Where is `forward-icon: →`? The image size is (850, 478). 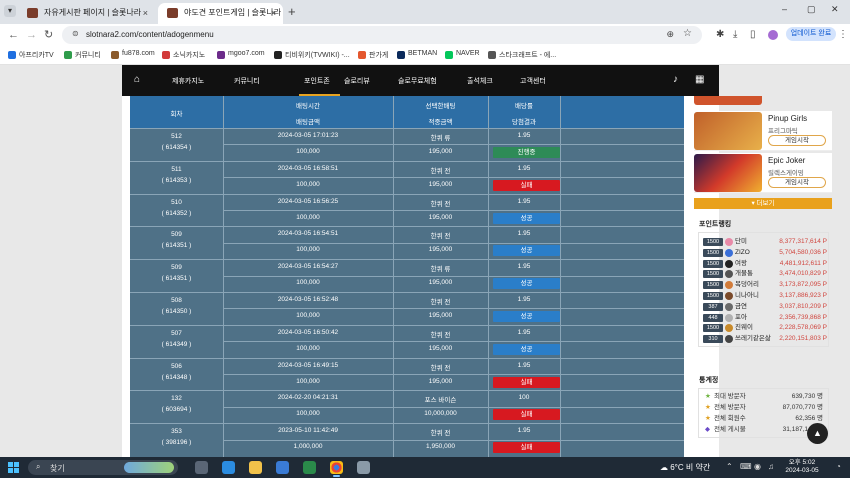
forward-icon: → is located at coordinates (31, 35).